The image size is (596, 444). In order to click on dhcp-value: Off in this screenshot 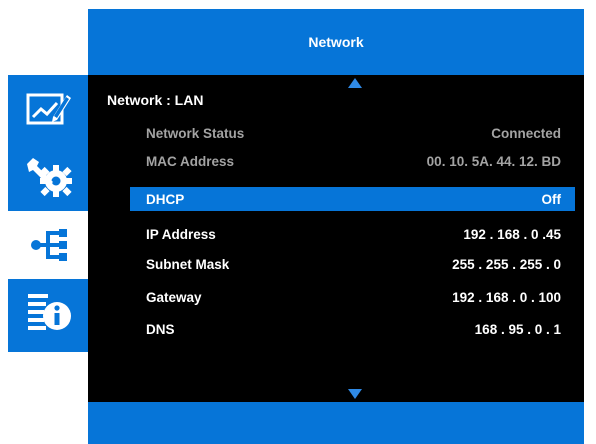, I will do `click(551, 199)`.